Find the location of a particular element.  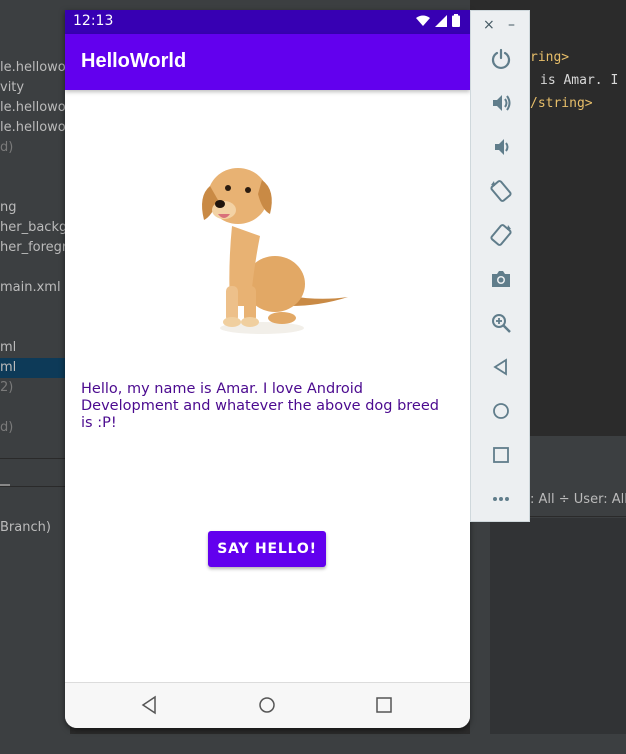

dog-image is located at coordinates (275, 251).